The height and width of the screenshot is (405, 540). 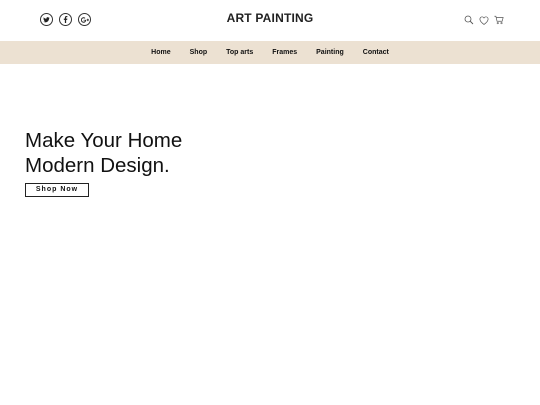 What do you see at coordinates (97, 165) in the screenshot?
I see `hero-title-line-2: Modern Design.` at bounding box center [97, 165].